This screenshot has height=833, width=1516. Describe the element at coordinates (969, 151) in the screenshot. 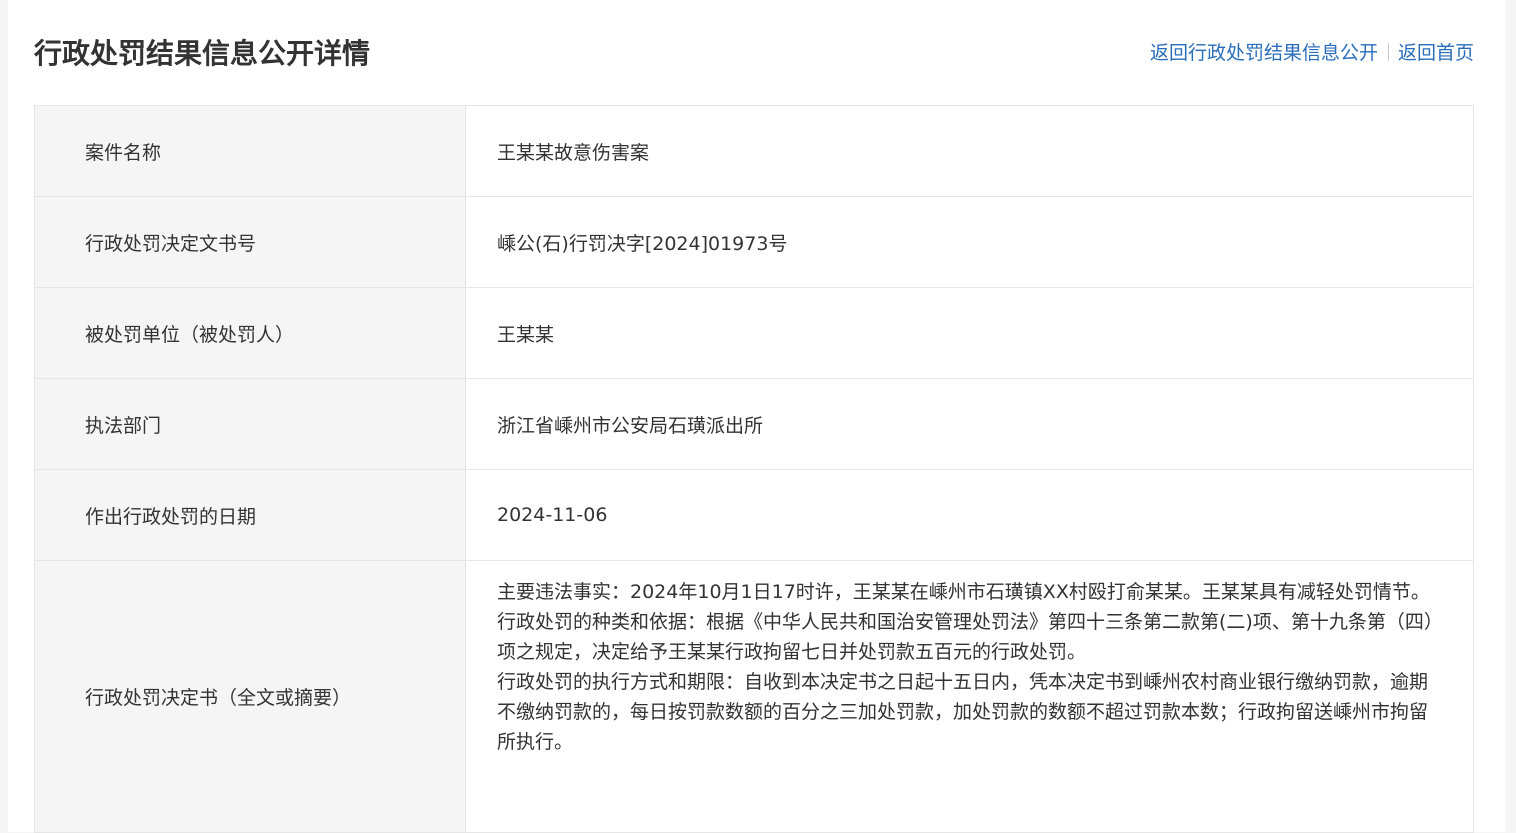

I see `case-name-value: 王某某故意伤害案` at that location.